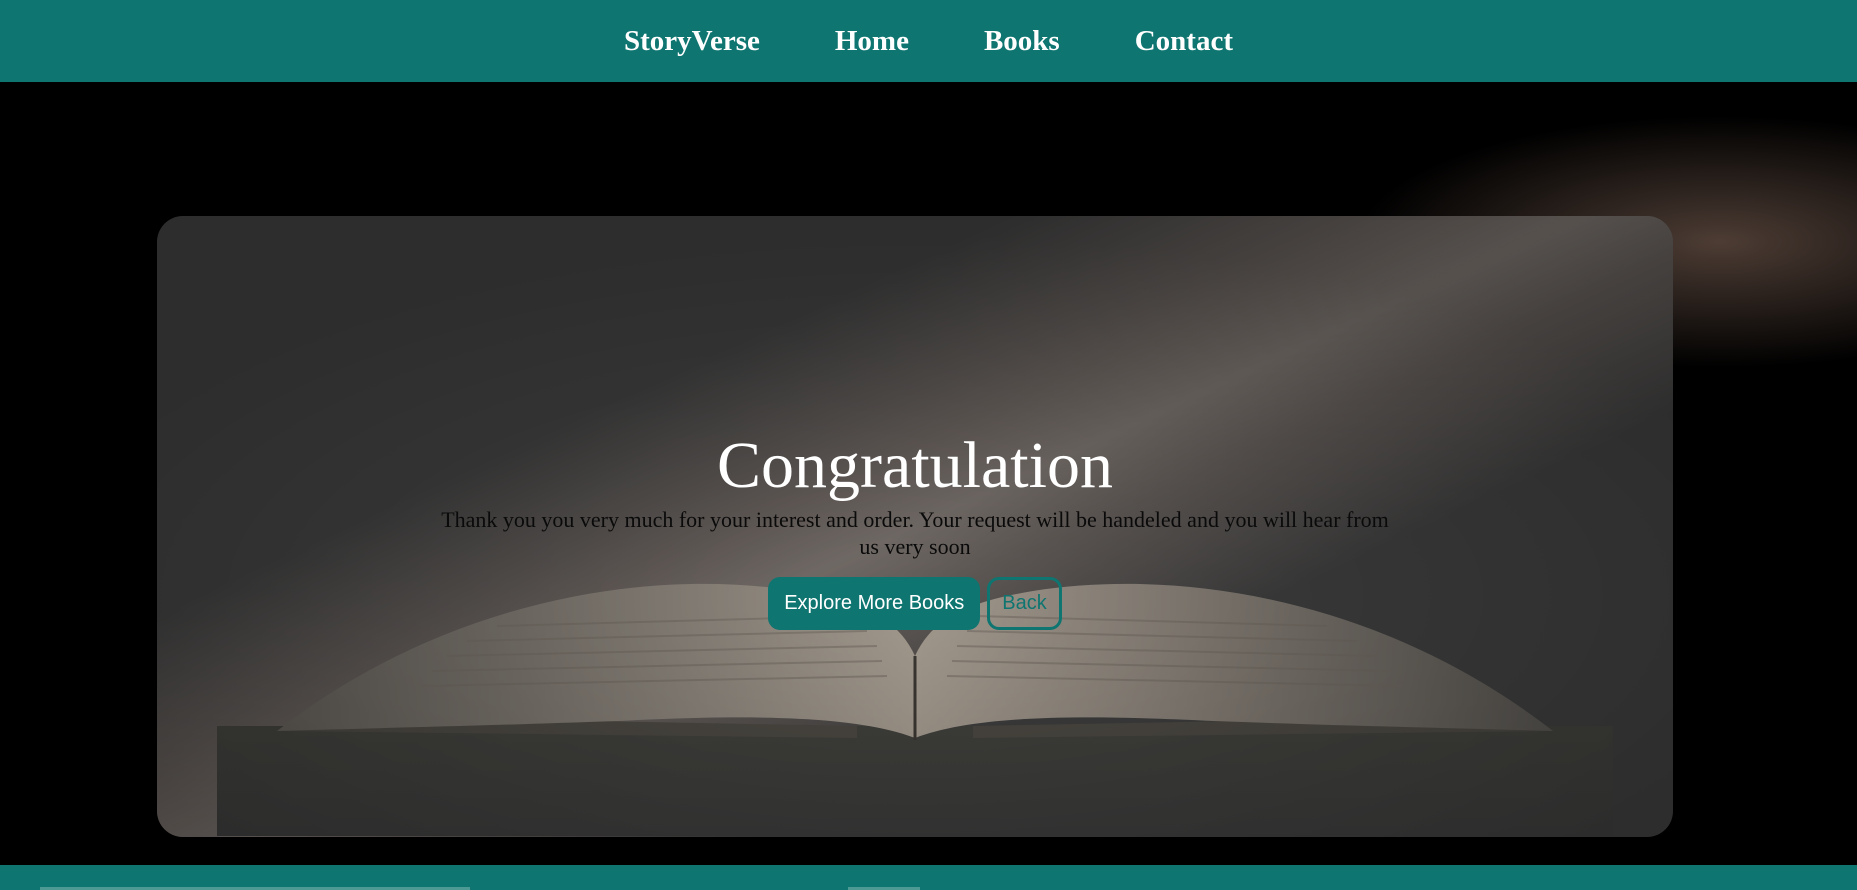 The width and height of the screenshot is (1857, 890). Describe the element at coordinates (928, 877) in the screenshot. I see `footer-bar` at that location.